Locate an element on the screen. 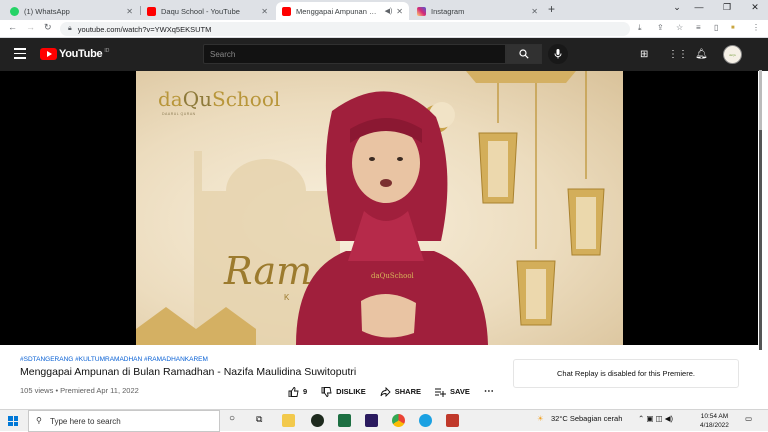  url-text: youtube.com/watch?v=YWXq5EKSUTM is located at coordinates (144, 29).